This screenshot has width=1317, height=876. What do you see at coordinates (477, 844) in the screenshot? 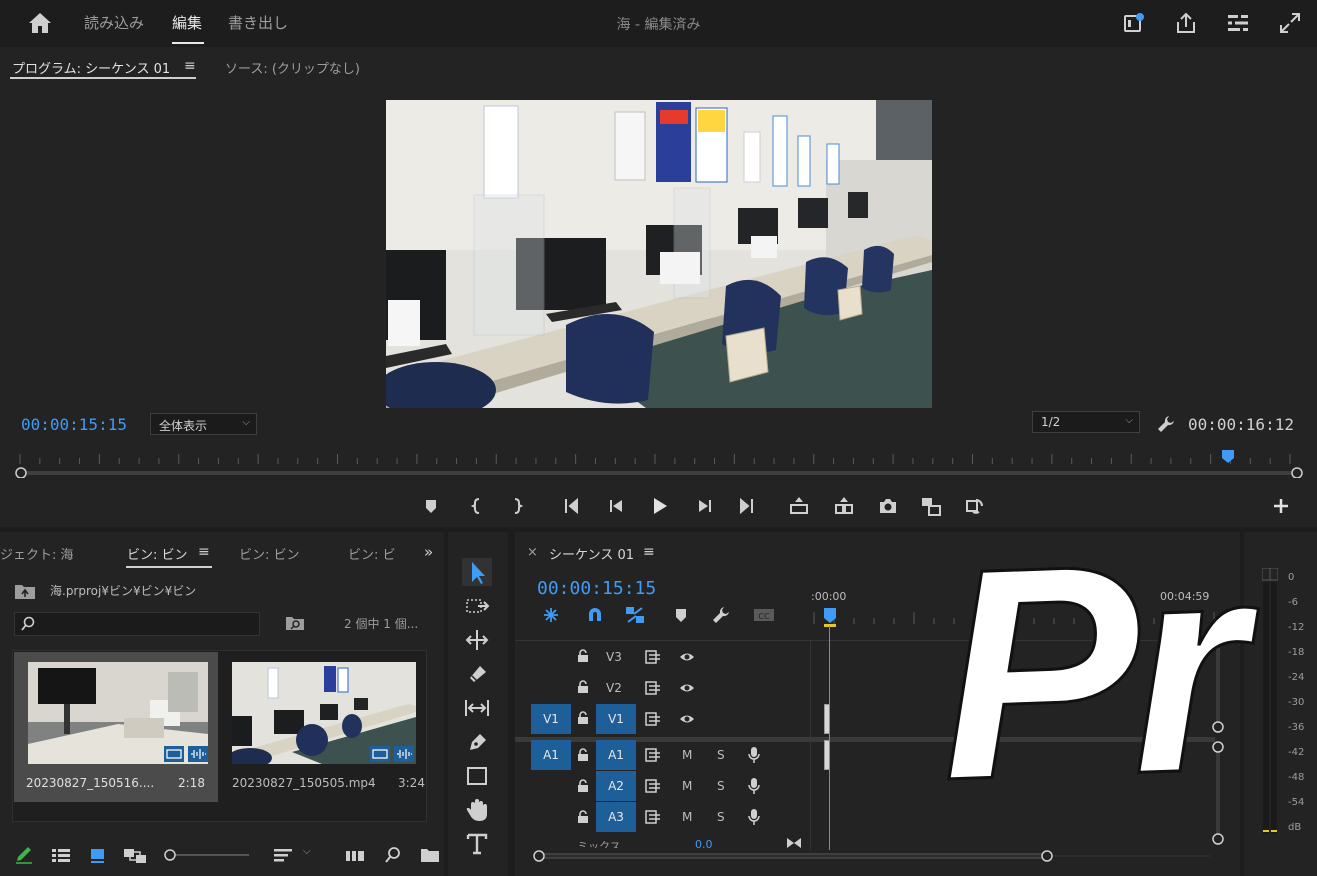
I see `type-tool-icon` at bounding box center [477, 844].